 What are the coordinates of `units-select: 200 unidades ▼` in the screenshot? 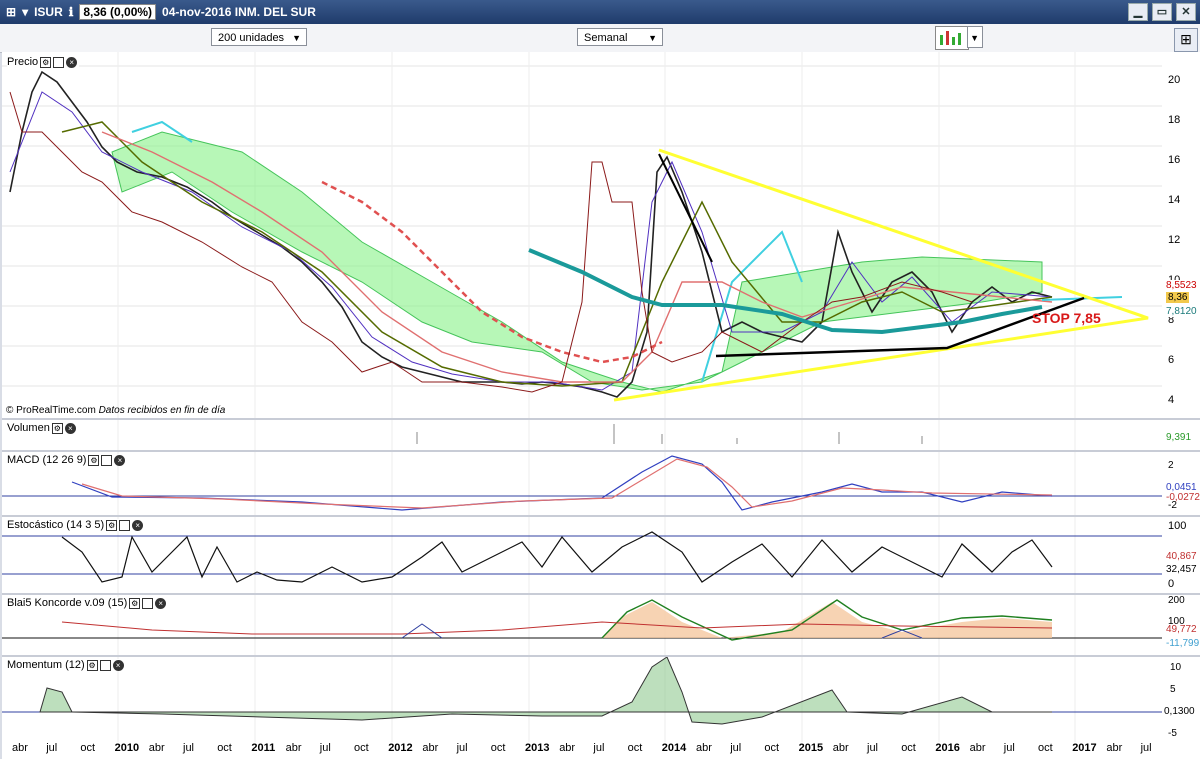 It's located at (259, 37).